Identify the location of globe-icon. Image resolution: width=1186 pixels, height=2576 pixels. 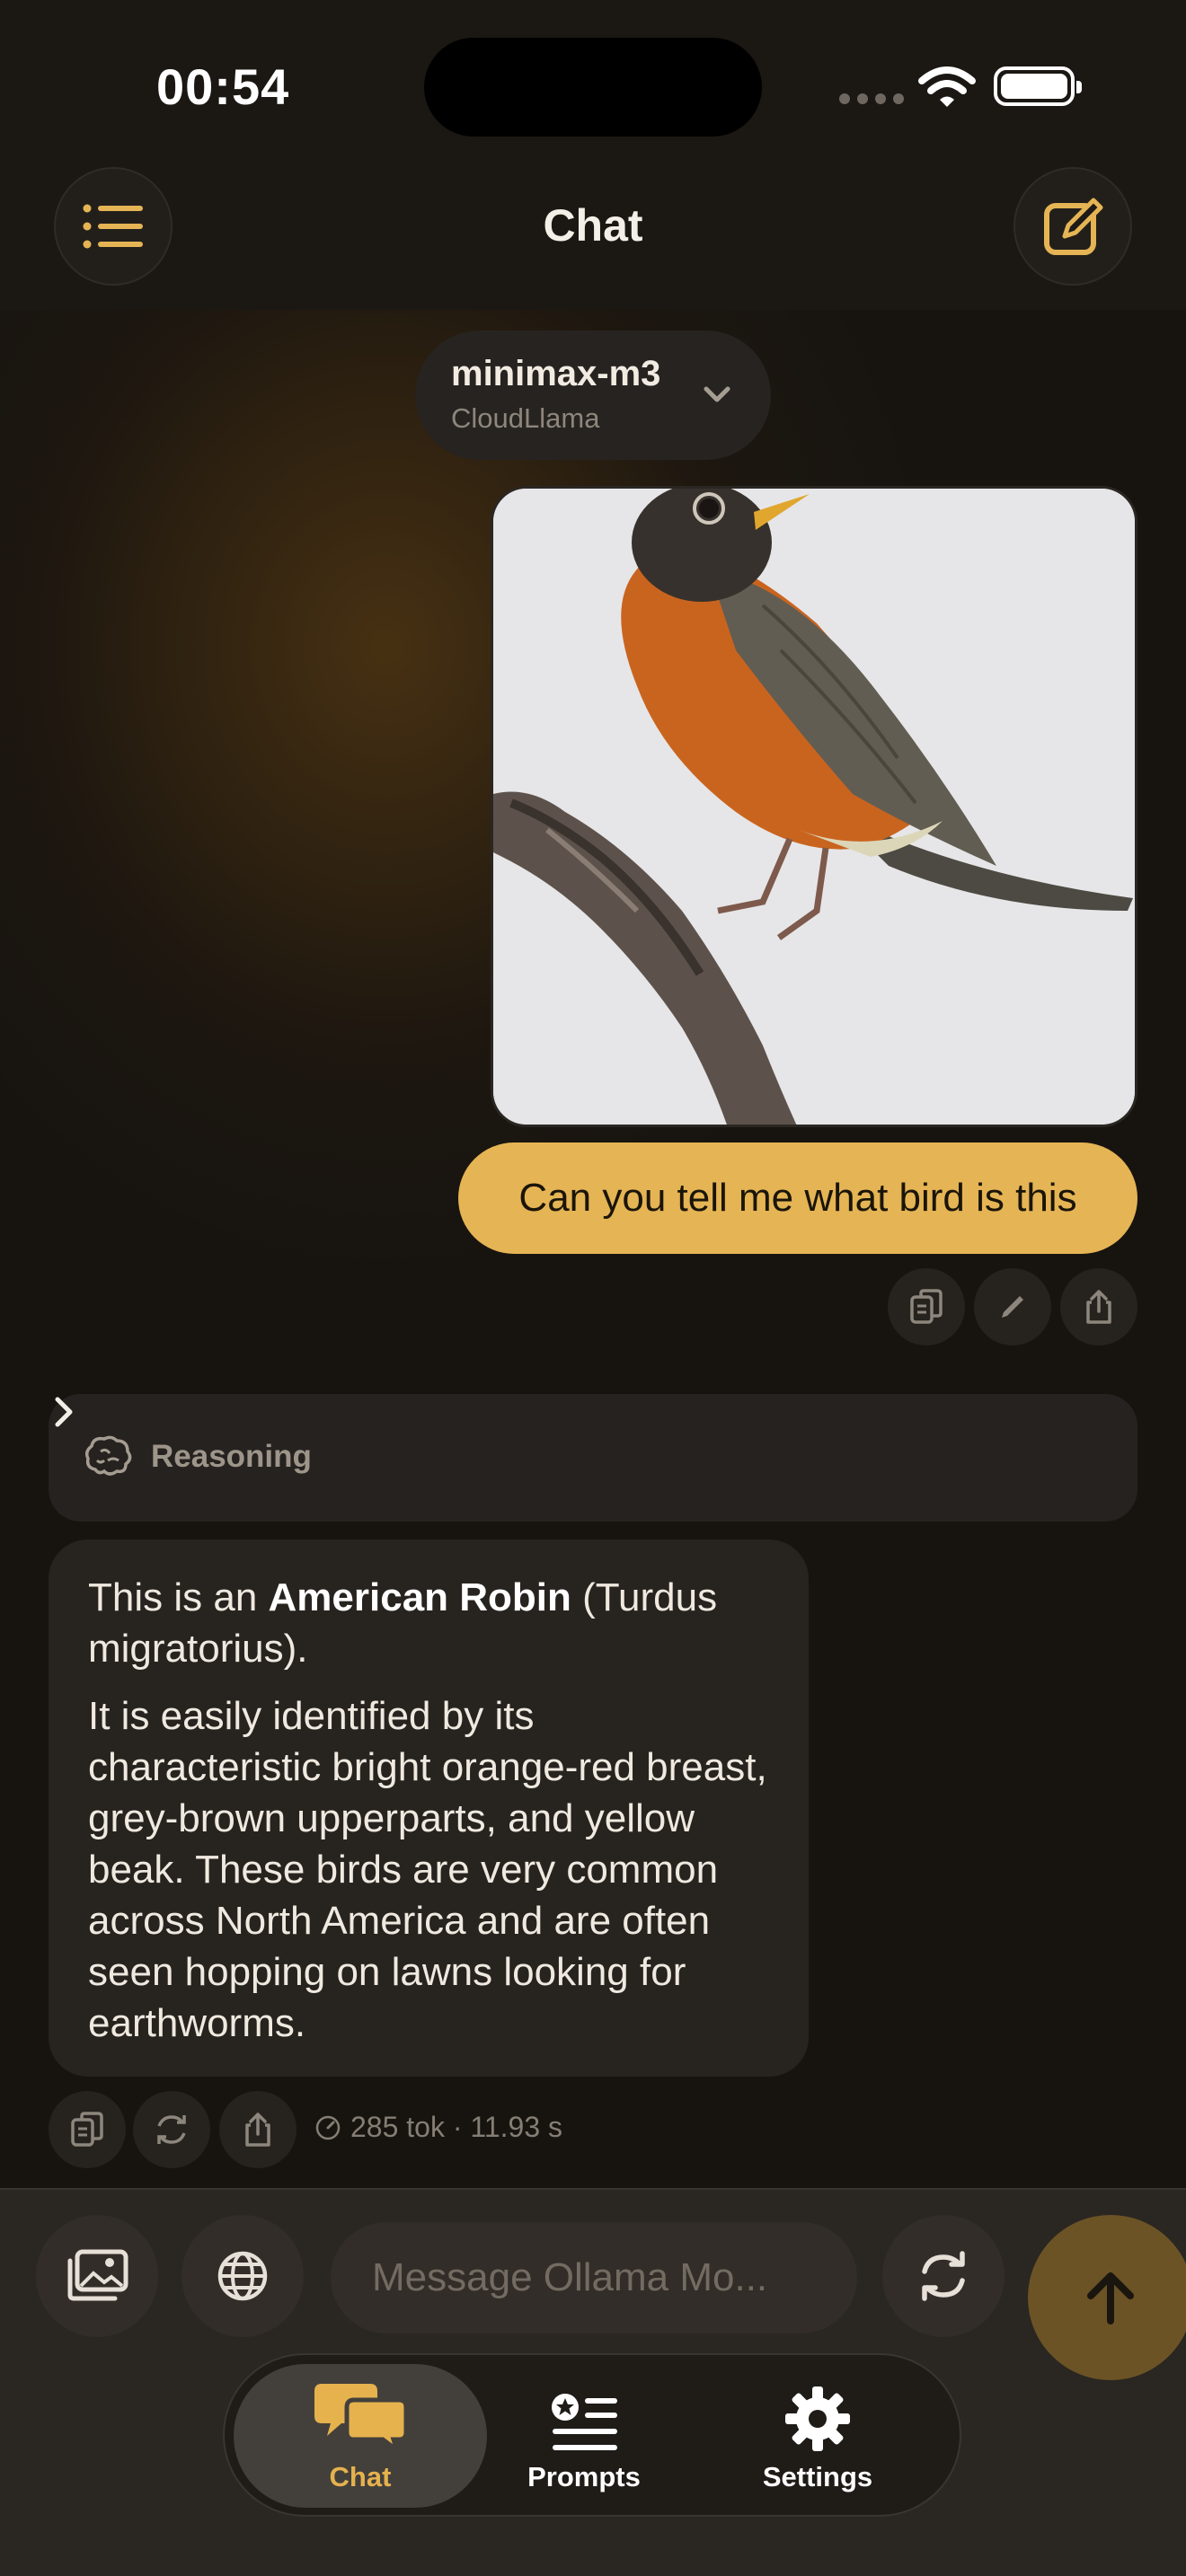
(242, 2276).